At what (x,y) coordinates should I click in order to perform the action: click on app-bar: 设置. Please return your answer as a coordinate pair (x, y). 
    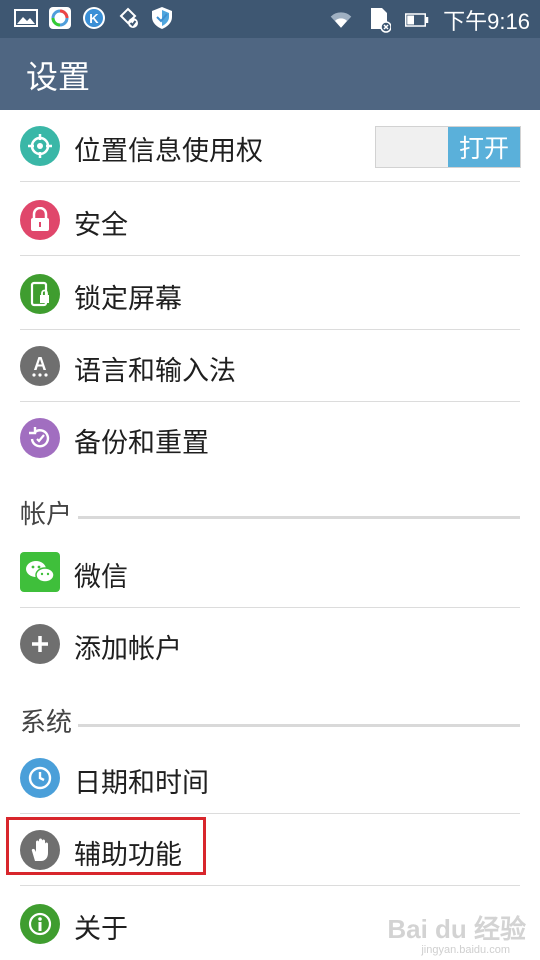
    Looking at the image, I should click on (270, 74).